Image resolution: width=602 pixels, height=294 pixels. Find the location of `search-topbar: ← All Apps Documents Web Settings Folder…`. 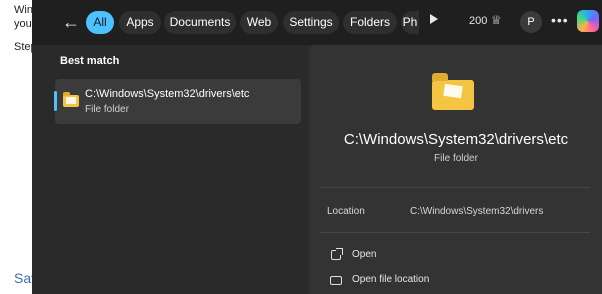

search-topbar: ← All Apps Documents Web Settings Folder… is located at coordinates (317, 22).